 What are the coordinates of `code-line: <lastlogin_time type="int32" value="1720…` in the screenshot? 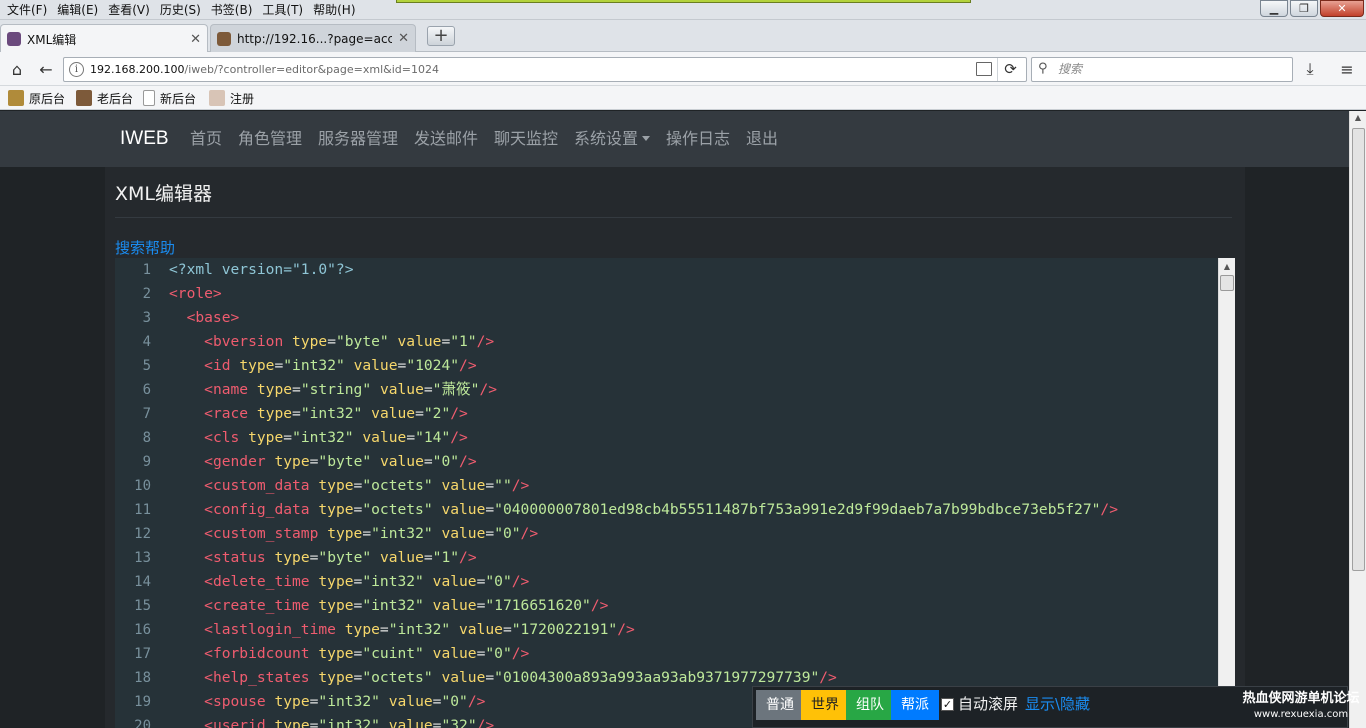 It's located at (693, 630).